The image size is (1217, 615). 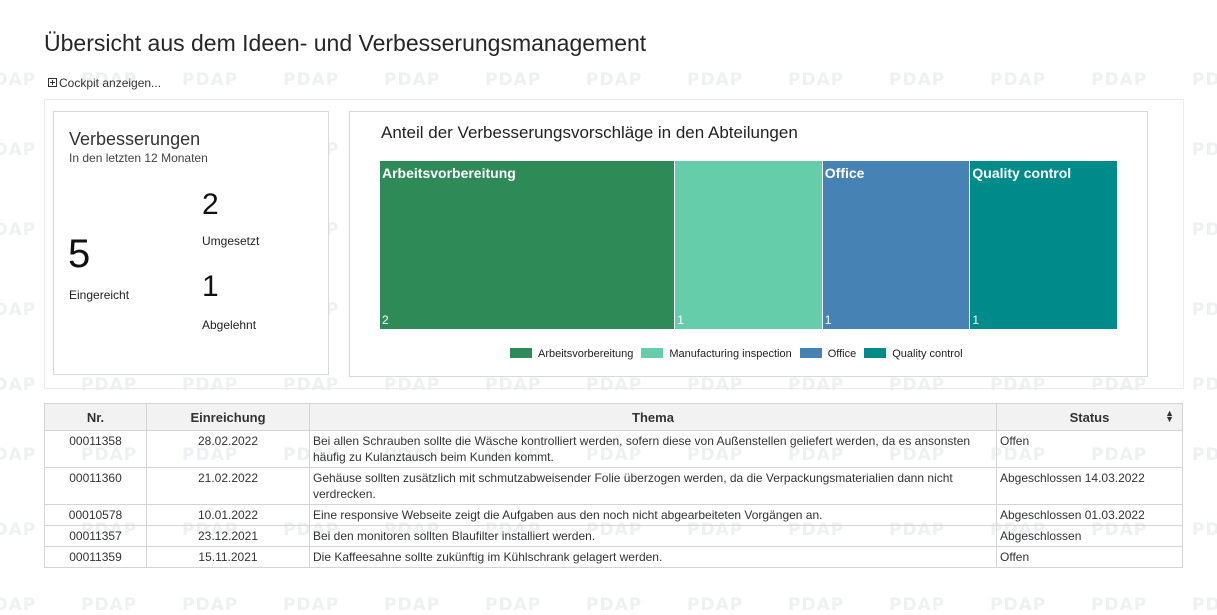 I want to click on treemap-tile: Office 1, so click(x=896, y=245).